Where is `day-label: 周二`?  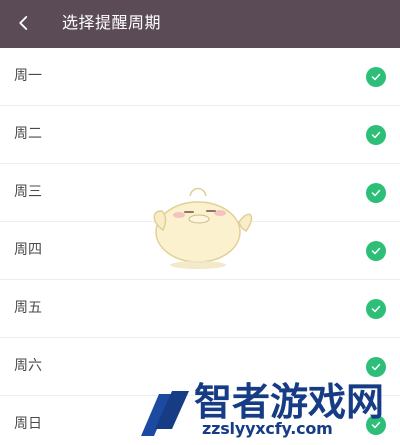
day-label: 周二 is located at coordinates (28, 134).